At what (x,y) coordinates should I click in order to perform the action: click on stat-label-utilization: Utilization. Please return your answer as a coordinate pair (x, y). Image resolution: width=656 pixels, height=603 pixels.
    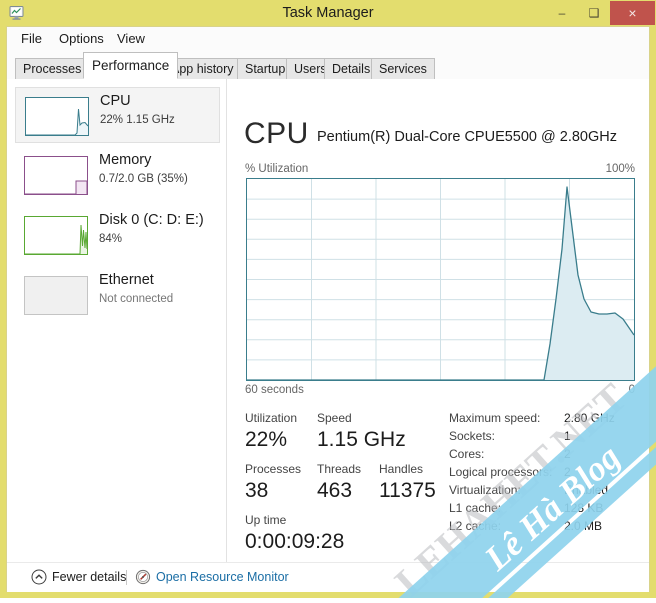
    Looking at the image, I should click on (271, 418).